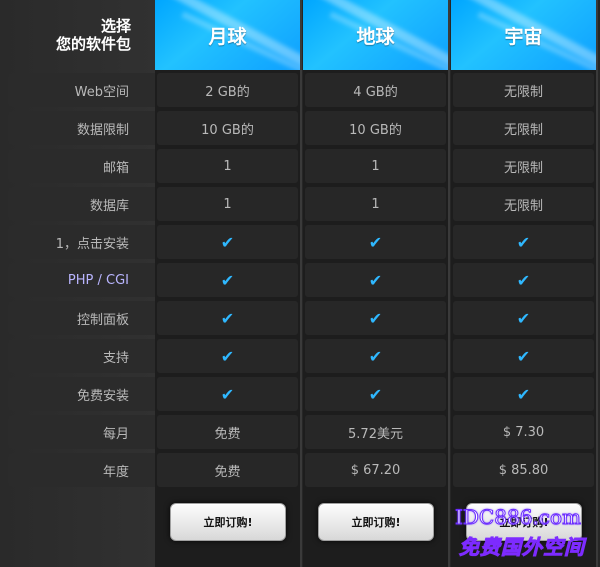 This screenshot has height=567, width=600. Describe the element at coordinates (93, 44) in the screenshot. I see `title-line-2: 您的软件包` at that location.